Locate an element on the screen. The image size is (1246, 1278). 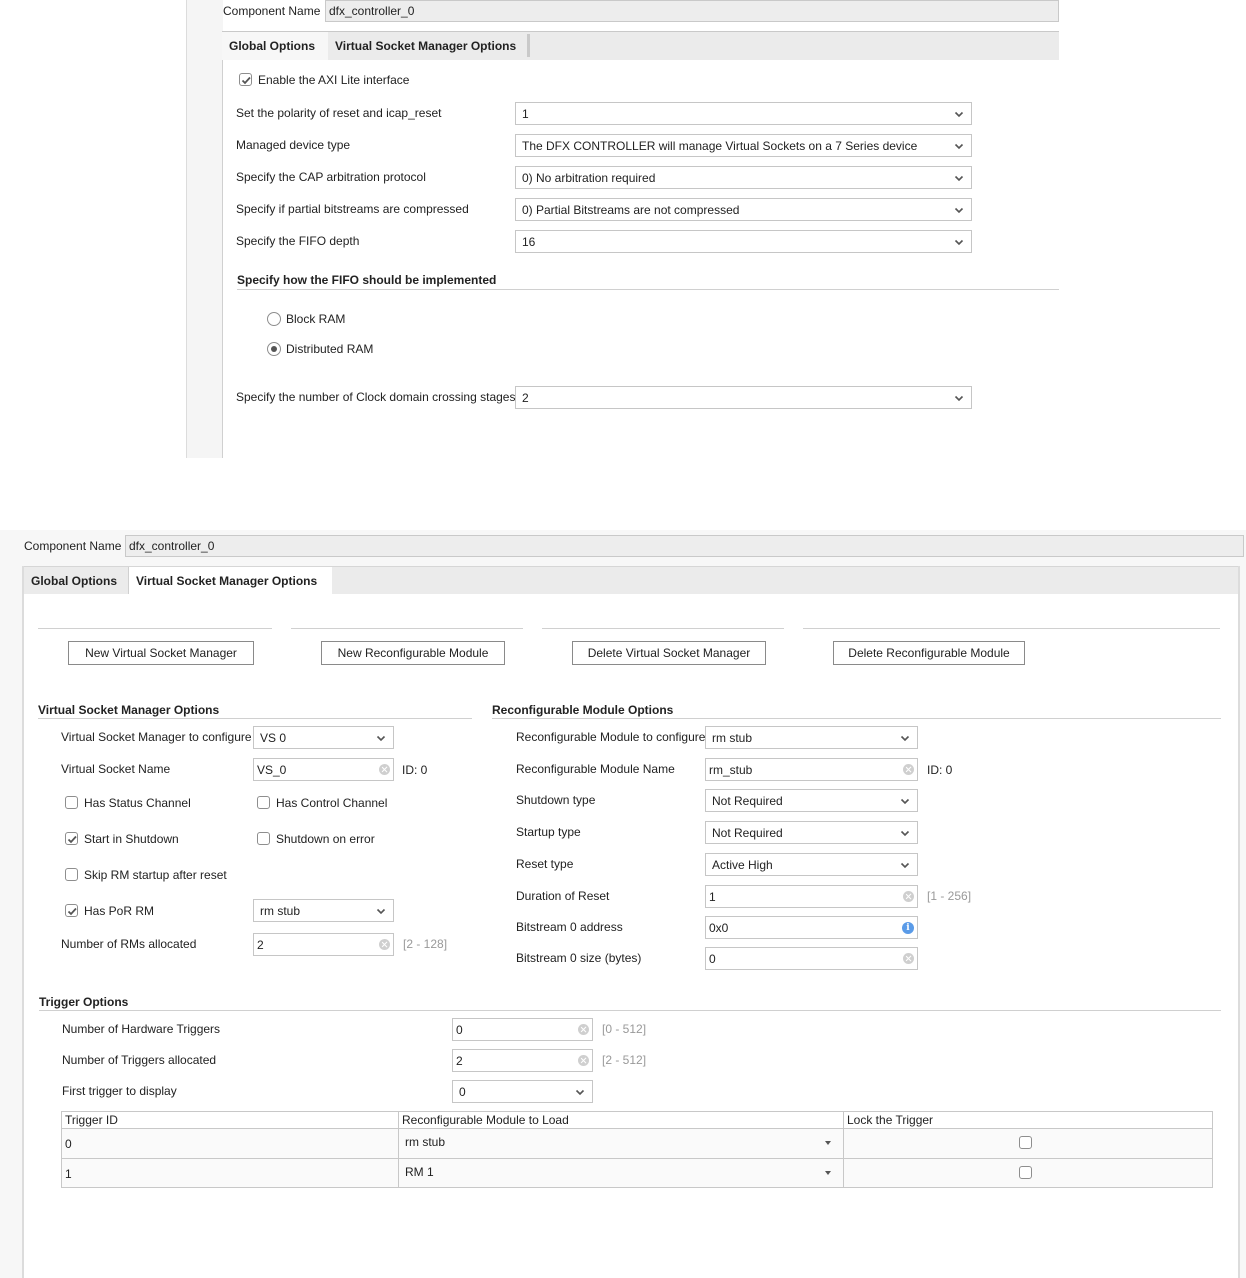
first-trigger-select: 0 is located at coordinates (522, 1091).